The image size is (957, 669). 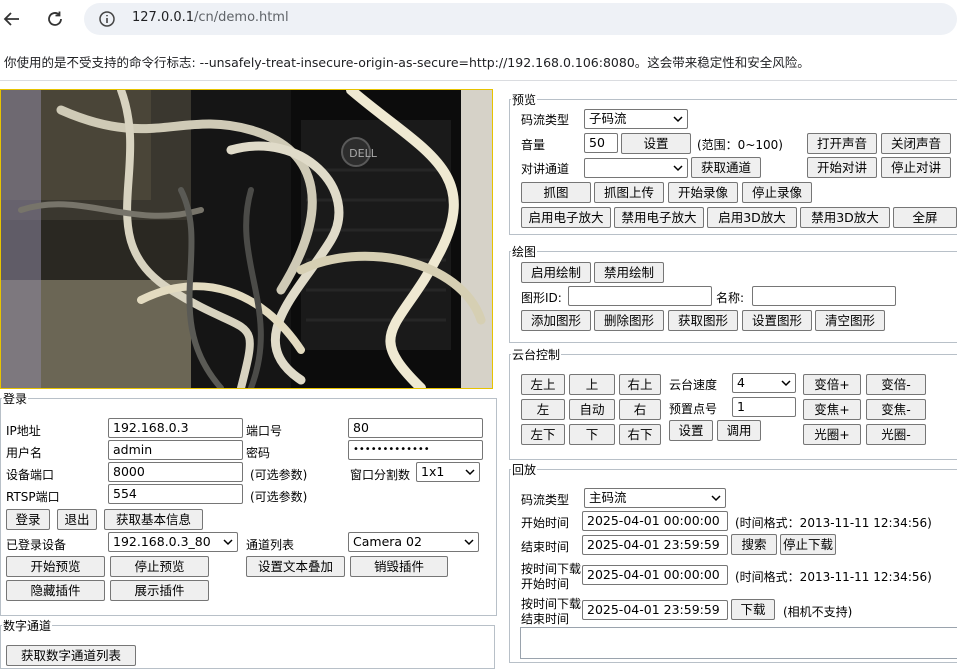 I want to click on preview-stream-type-label: 码流类型, so click(x=545, y=120).